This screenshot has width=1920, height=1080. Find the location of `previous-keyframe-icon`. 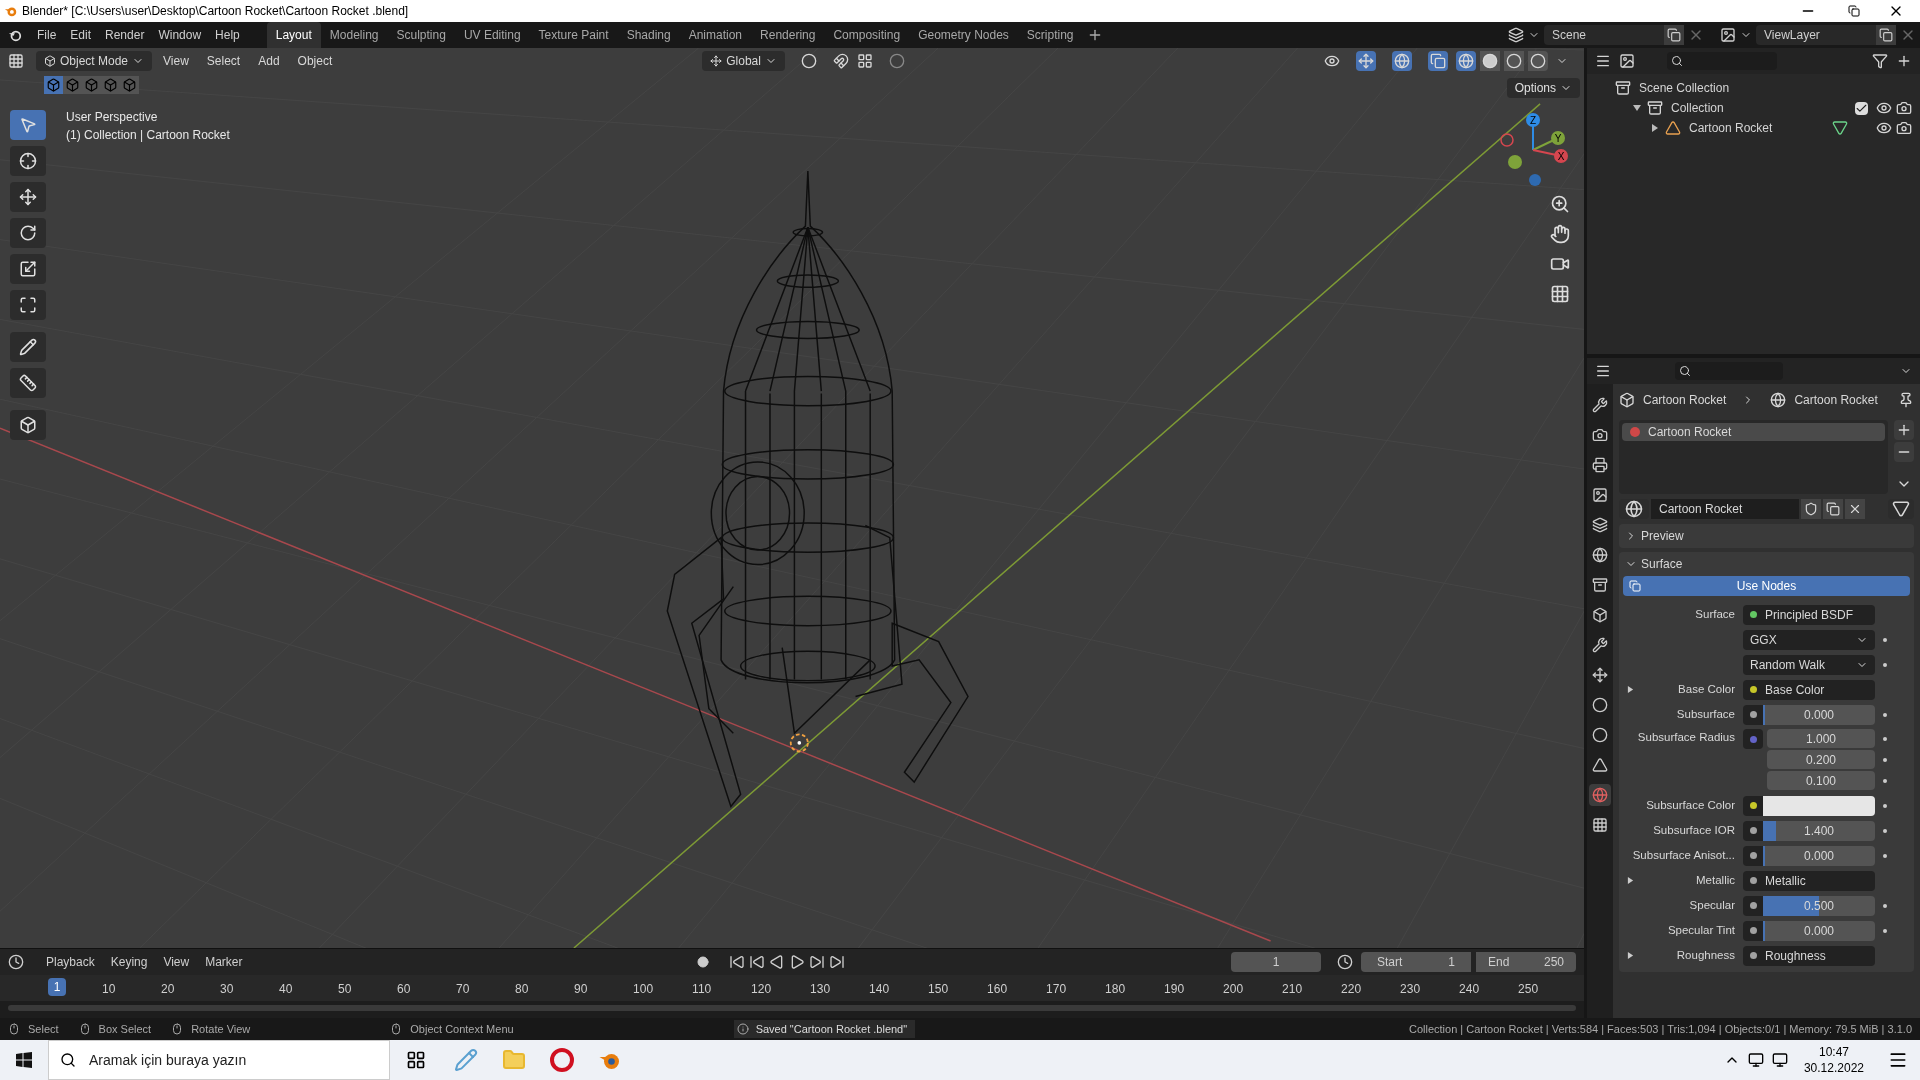

previous-keyframe-icon is located at coordinates (756, 962).